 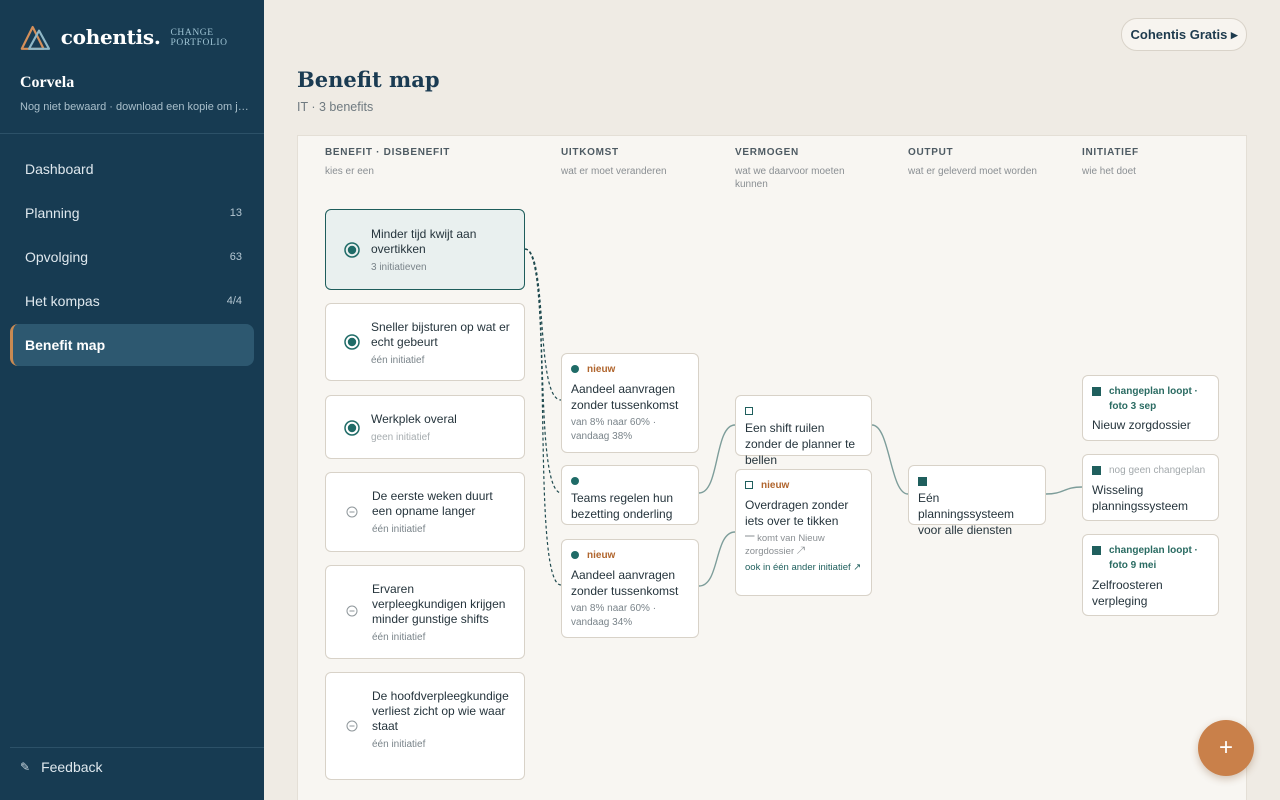 I want to click on column-header-output: OUTPUT wat er geleverd moet worden, so click(x=972, y=162).